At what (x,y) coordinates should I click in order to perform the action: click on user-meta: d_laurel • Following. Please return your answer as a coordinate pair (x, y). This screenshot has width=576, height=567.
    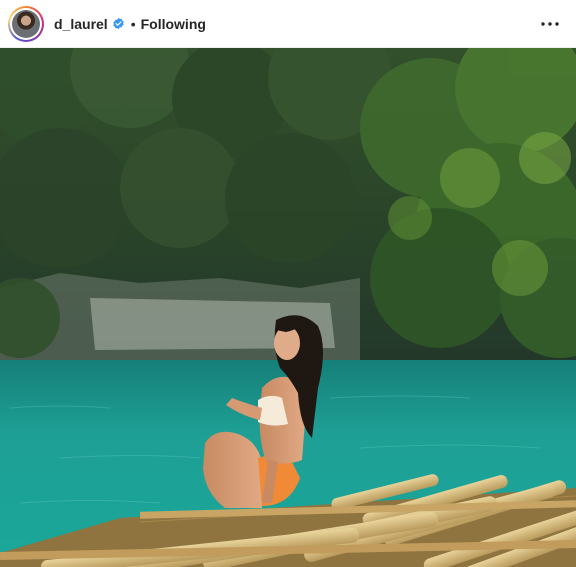
    Looking at the image, I should click on (130, 24).